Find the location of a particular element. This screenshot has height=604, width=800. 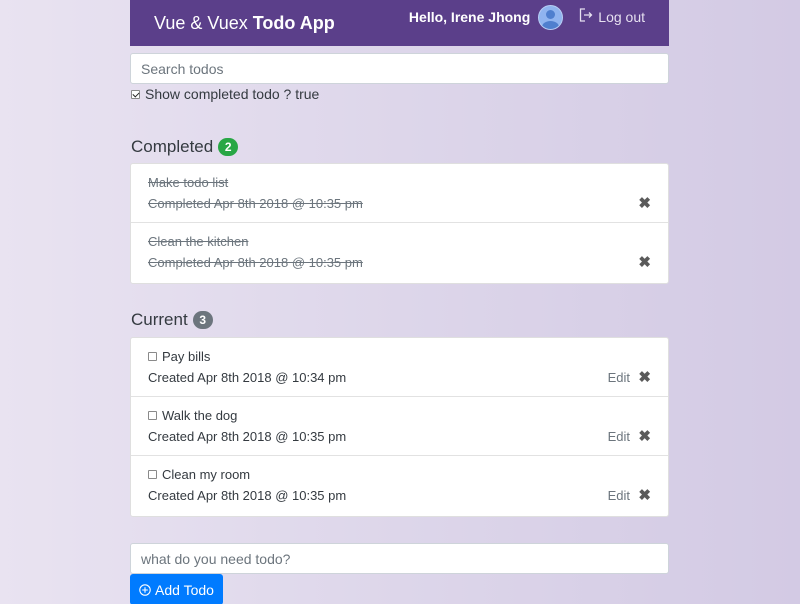

plus-circle-icon is located at coordinates (145, 589).